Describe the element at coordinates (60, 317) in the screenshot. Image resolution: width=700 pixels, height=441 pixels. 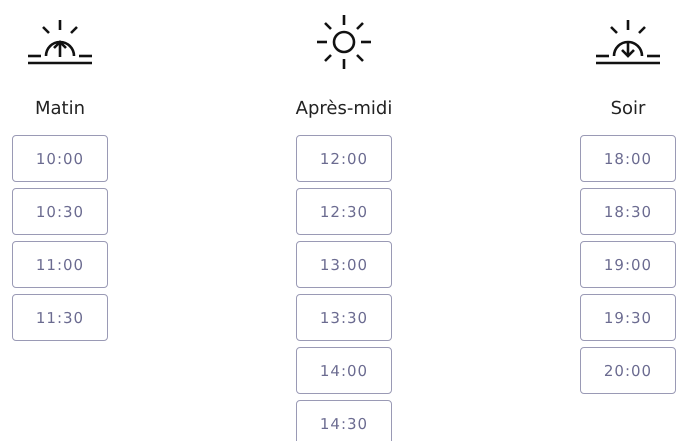
I see `time-slot-button: 11:30` at that location.